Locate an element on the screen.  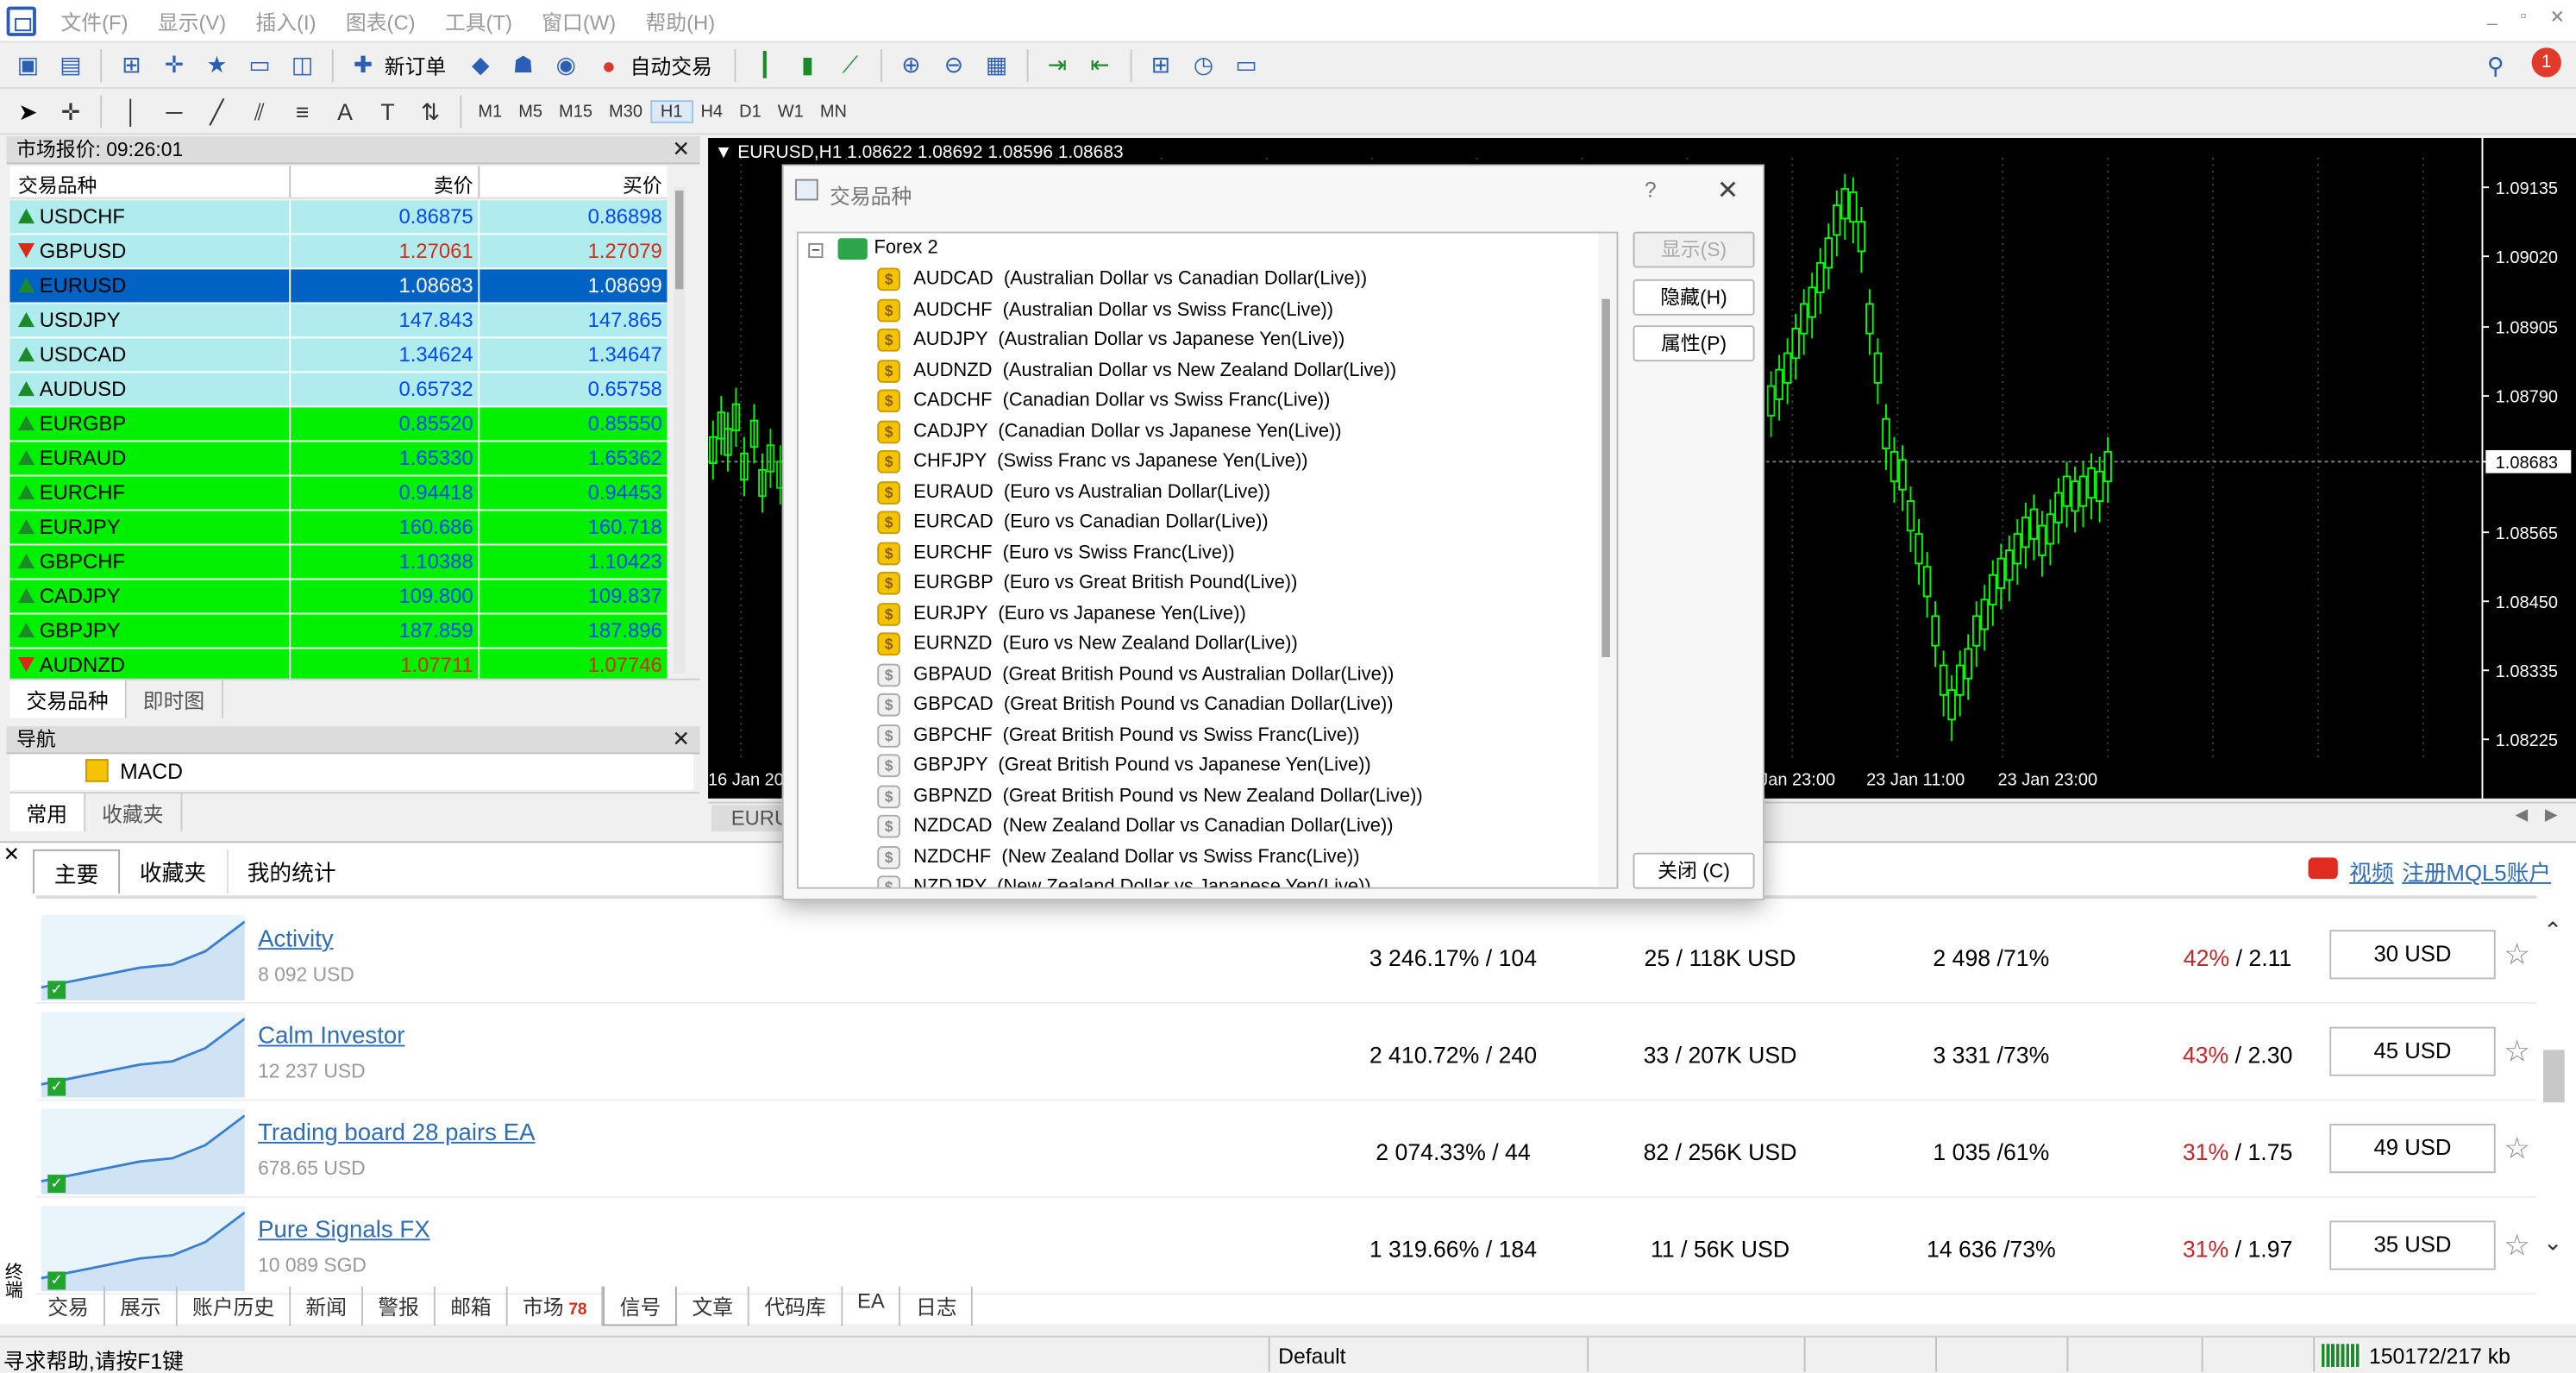
arrows-icon: ⇅ is located at coordinates (430, 112).